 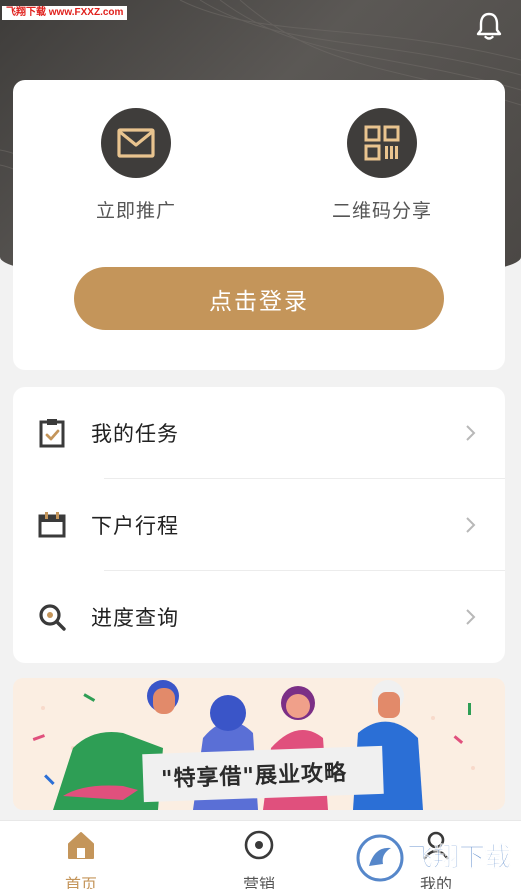 I want to click on promote-label: 立即推广, so click(x=135, y=211).